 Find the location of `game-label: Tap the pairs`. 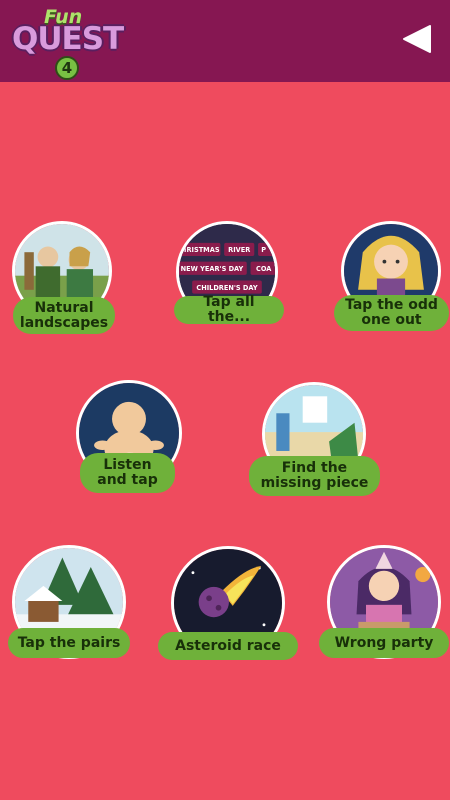

game-label: Tap the pairs is located at coordinates (69, 643).